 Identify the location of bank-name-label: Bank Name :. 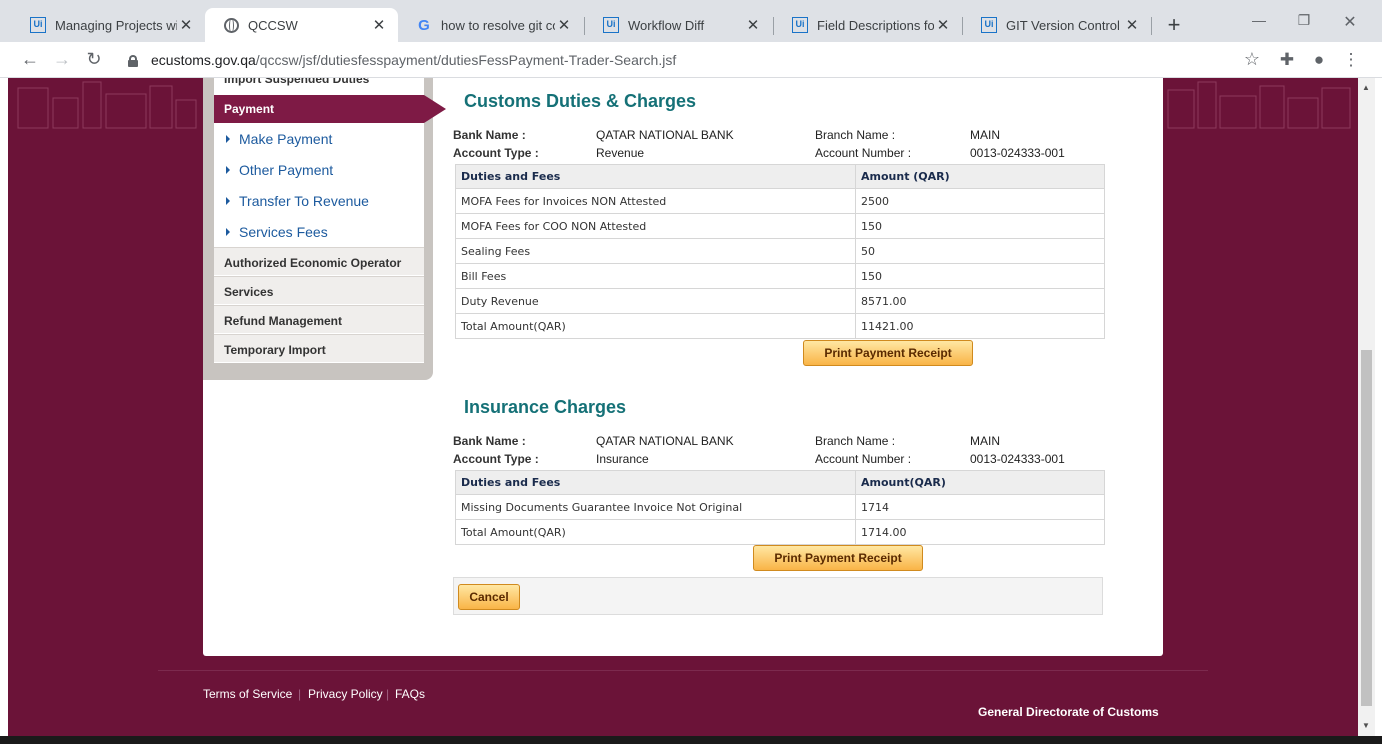
(489, 135).